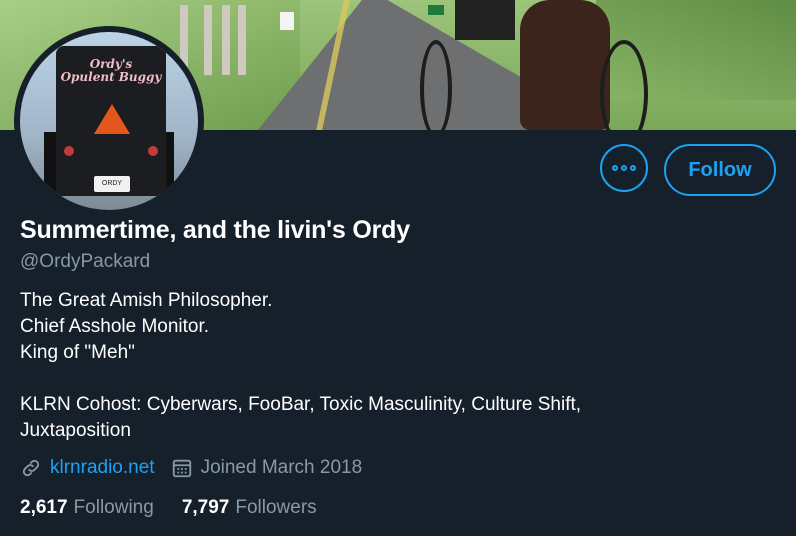  I want to click on profile-website-link: klrnradio.net, so click(102, 468).